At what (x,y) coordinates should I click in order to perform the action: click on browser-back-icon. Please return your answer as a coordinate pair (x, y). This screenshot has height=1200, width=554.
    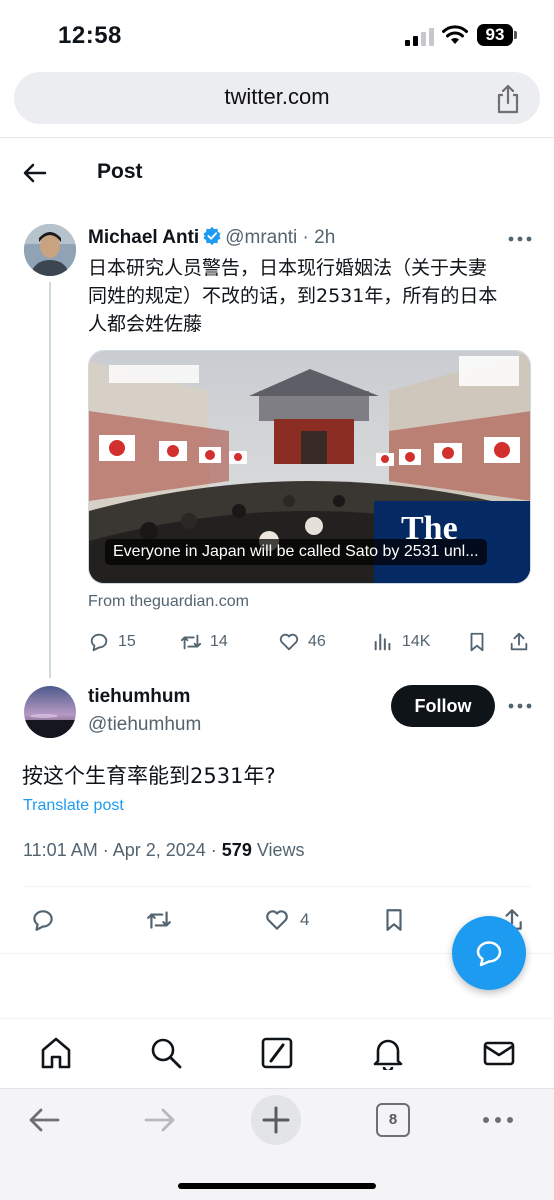
    Looking at the image, I should click on (44, 1120).